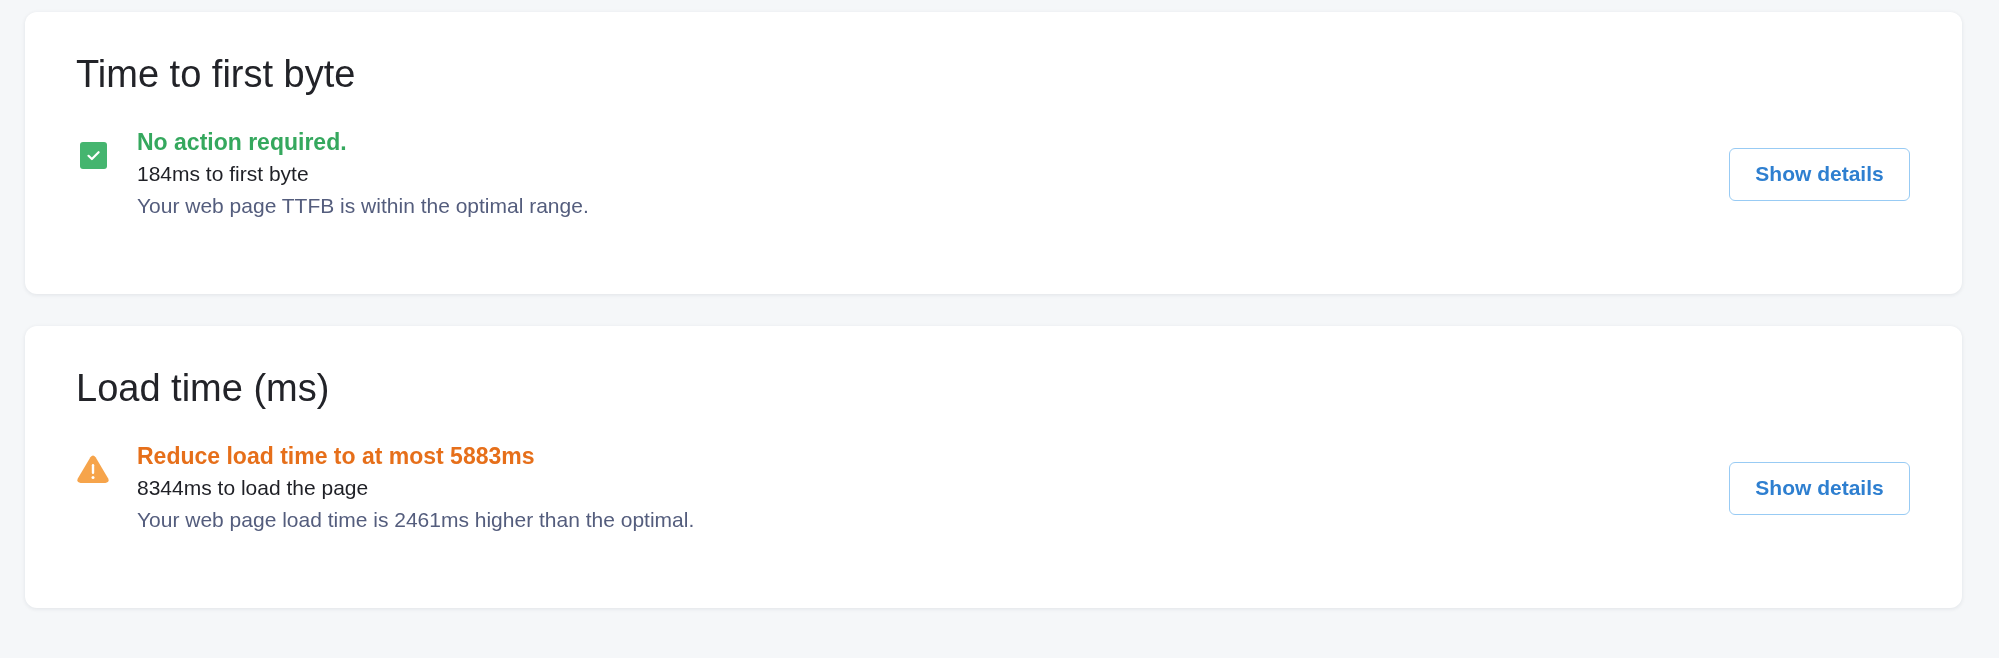 Image resolution: width=1999 pixels, height=658 pixels. Describe the element at coordinates (242, 142) in the screenshot. I see `status-headline: No action required.` at that location.